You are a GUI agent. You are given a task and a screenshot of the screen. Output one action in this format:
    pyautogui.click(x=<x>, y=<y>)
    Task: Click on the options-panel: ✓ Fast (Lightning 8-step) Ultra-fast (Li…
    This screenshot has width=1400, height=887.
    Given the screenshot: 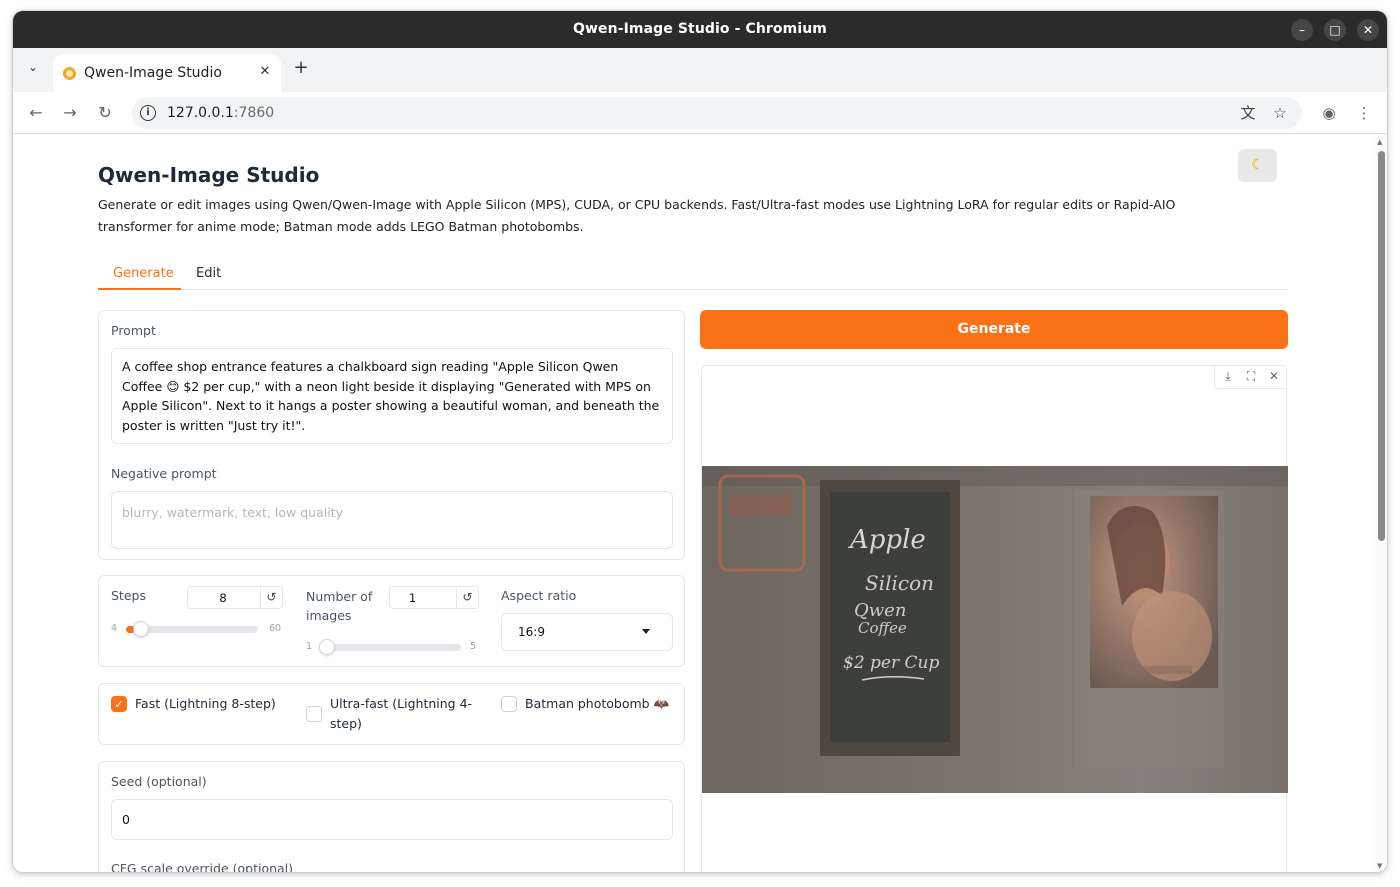 What is the action you would take?
    pyautogui.click(x=391, y=714)
    